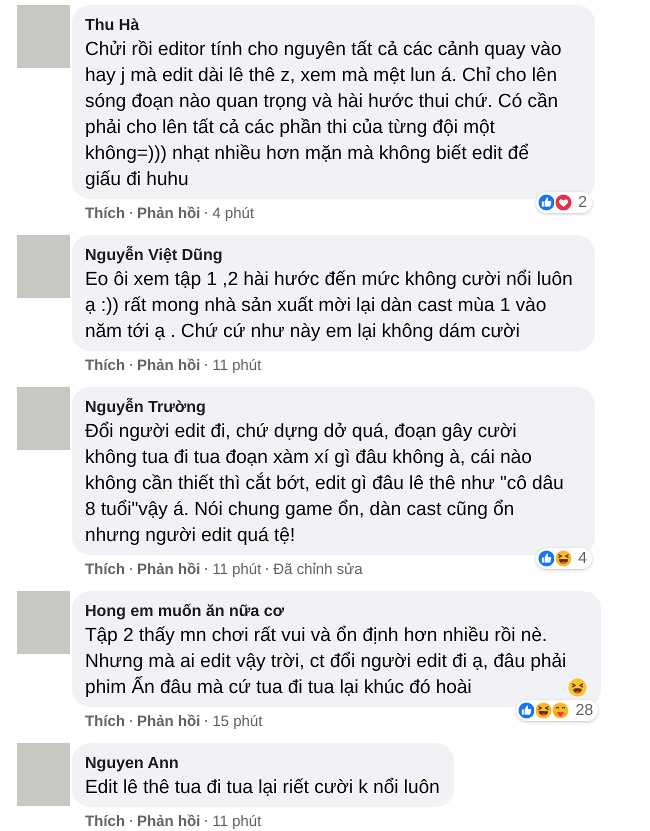  What do you see at coordinates (262, 788) in the screenshot?
I see `comment-text: Edit lê thê tua đi tua lại riết cười k nổi luôn` at bounding box center [262, 788].